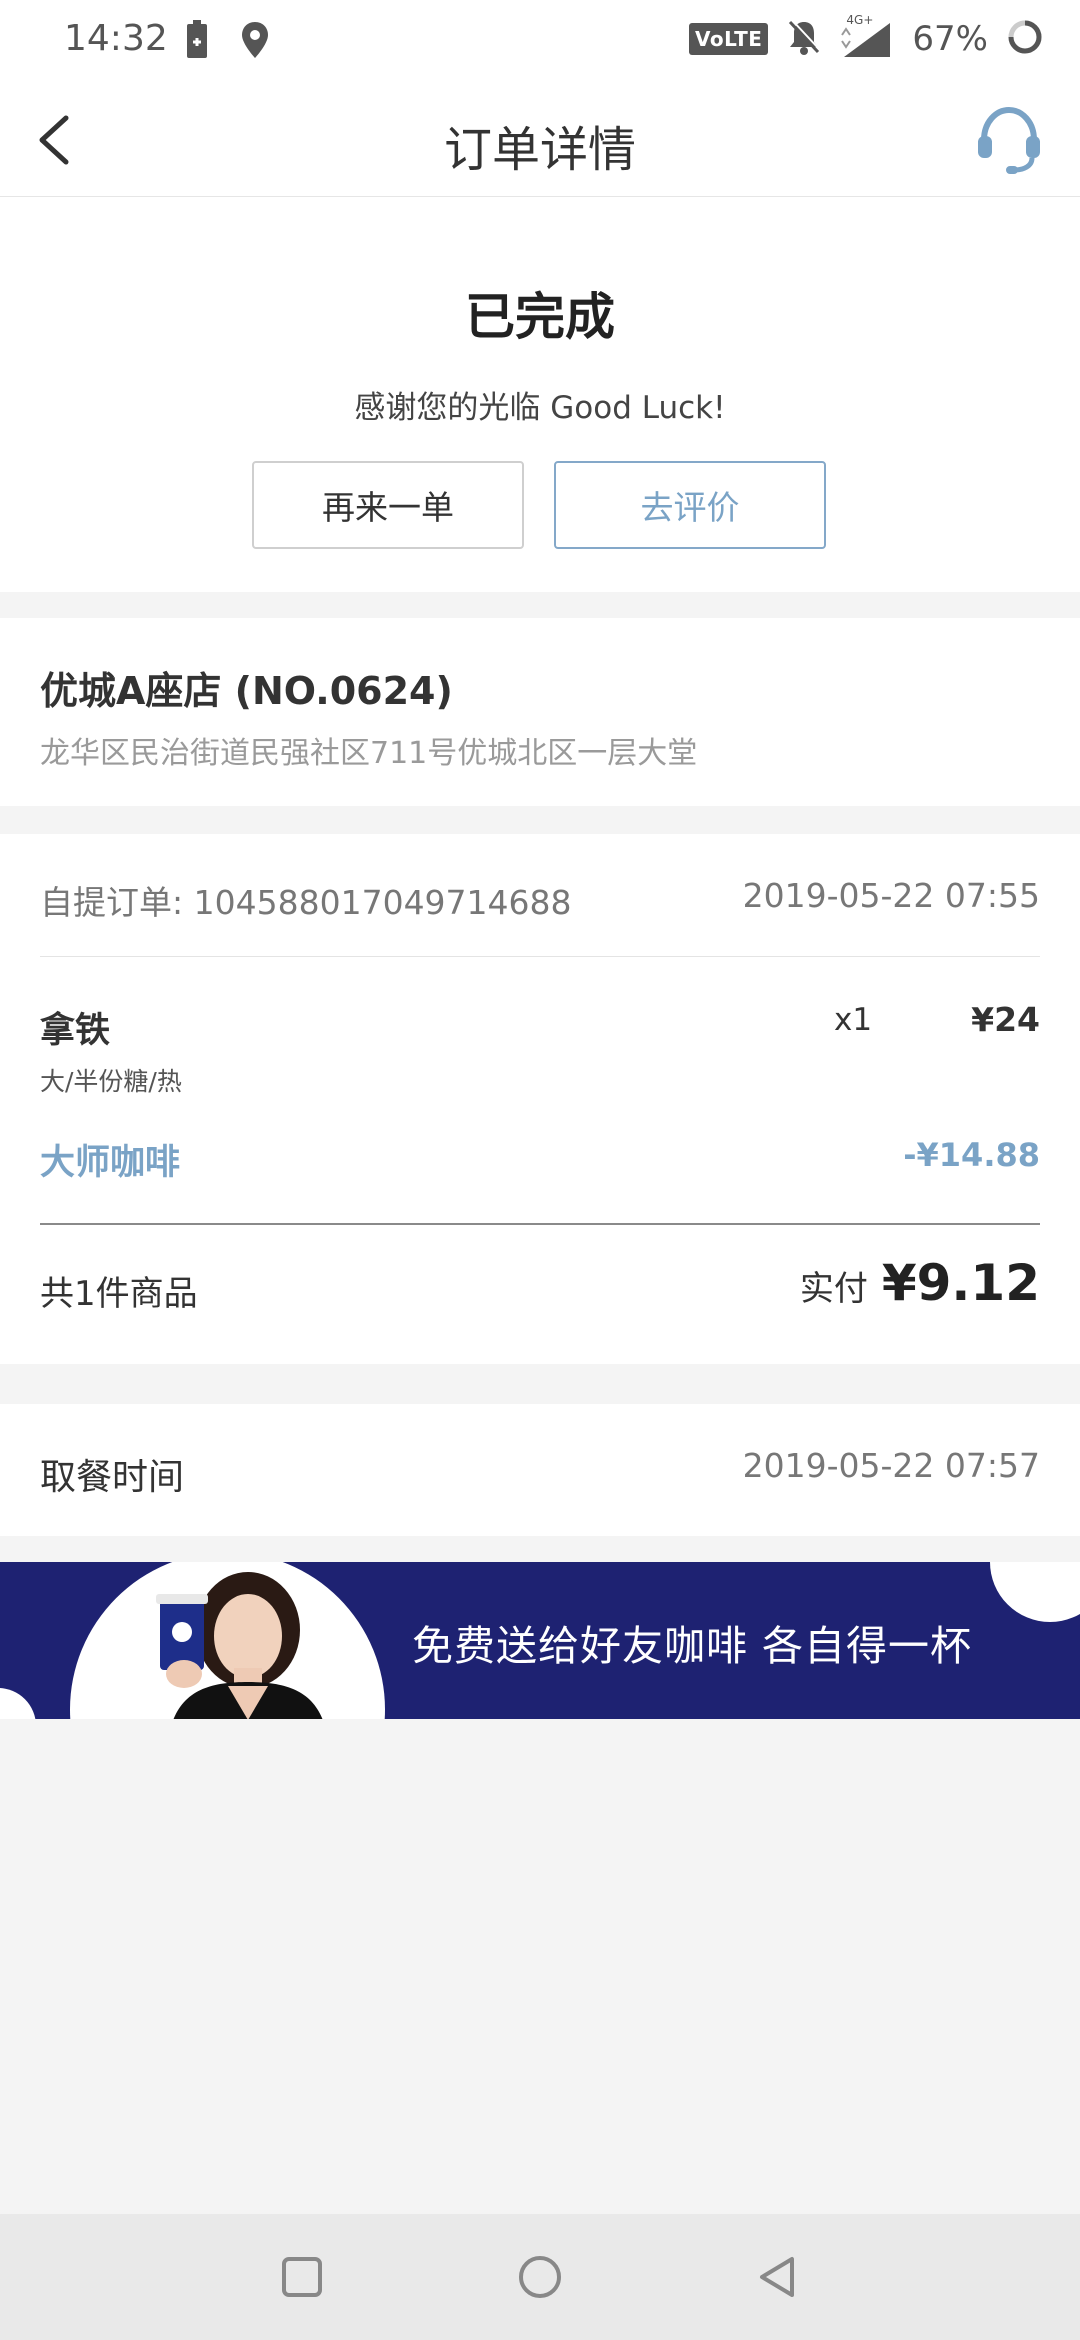 The image size is (1080, 2340). What do you see at coordinates (867, 36) in the screenshot?
I see `signal-icon: 4G+` at bounding box center [867, 36].